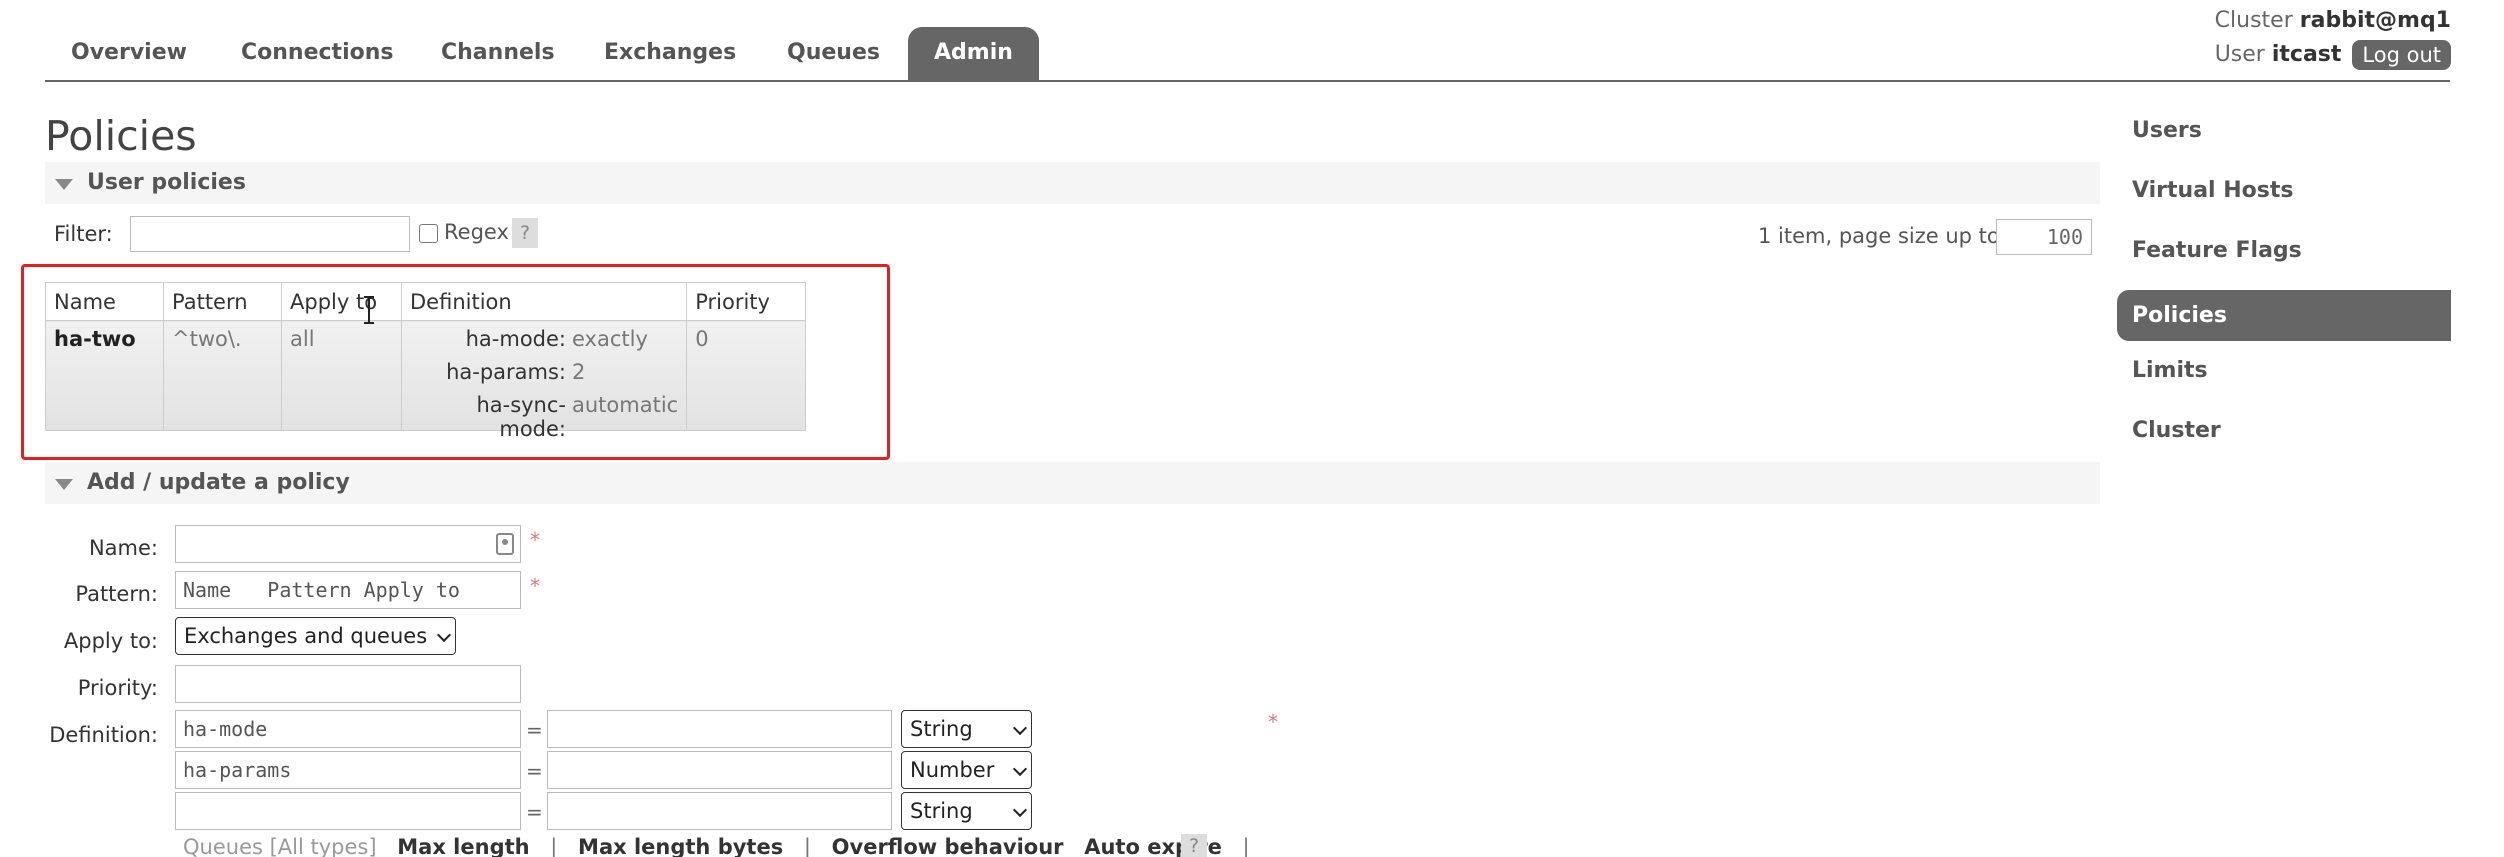 The width and height of the screenshot is (2504, 857). Describe the element at coordinates (498, 54) in the screenshot. I see `tab-channels: Channels` at that location.